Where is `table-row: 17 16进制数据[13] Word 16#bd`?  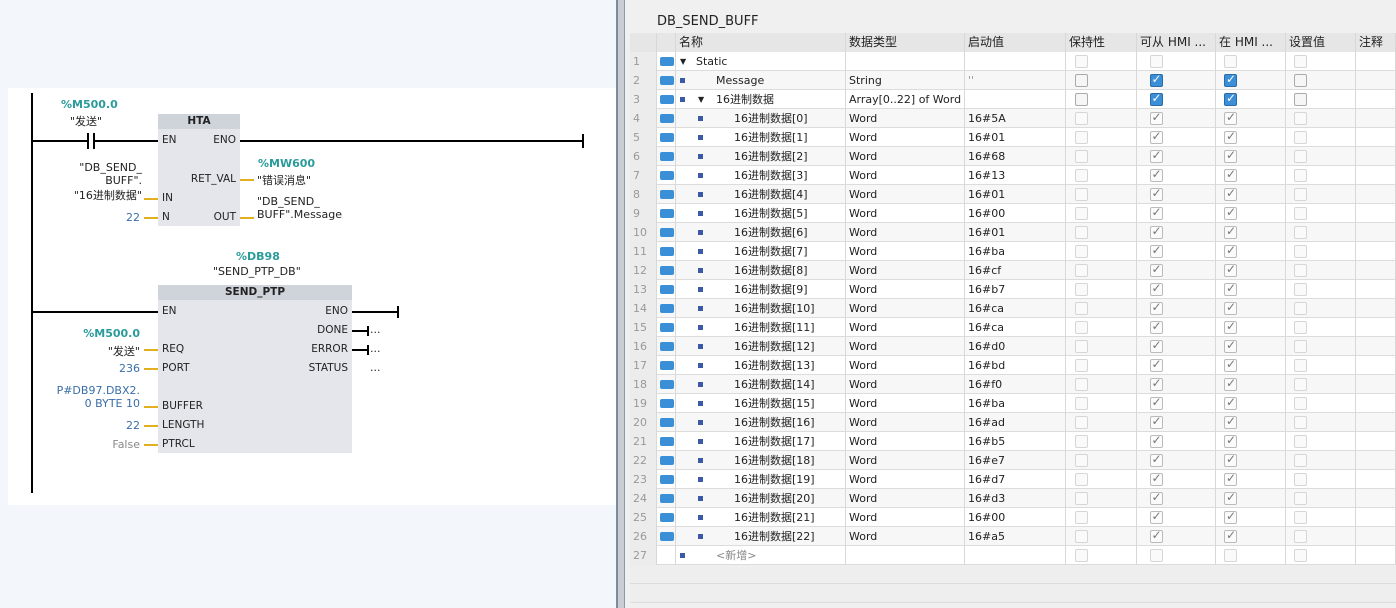 table-row: 17 16进制数据[13] Word 16#bd is located at coordinates (1013, 365).